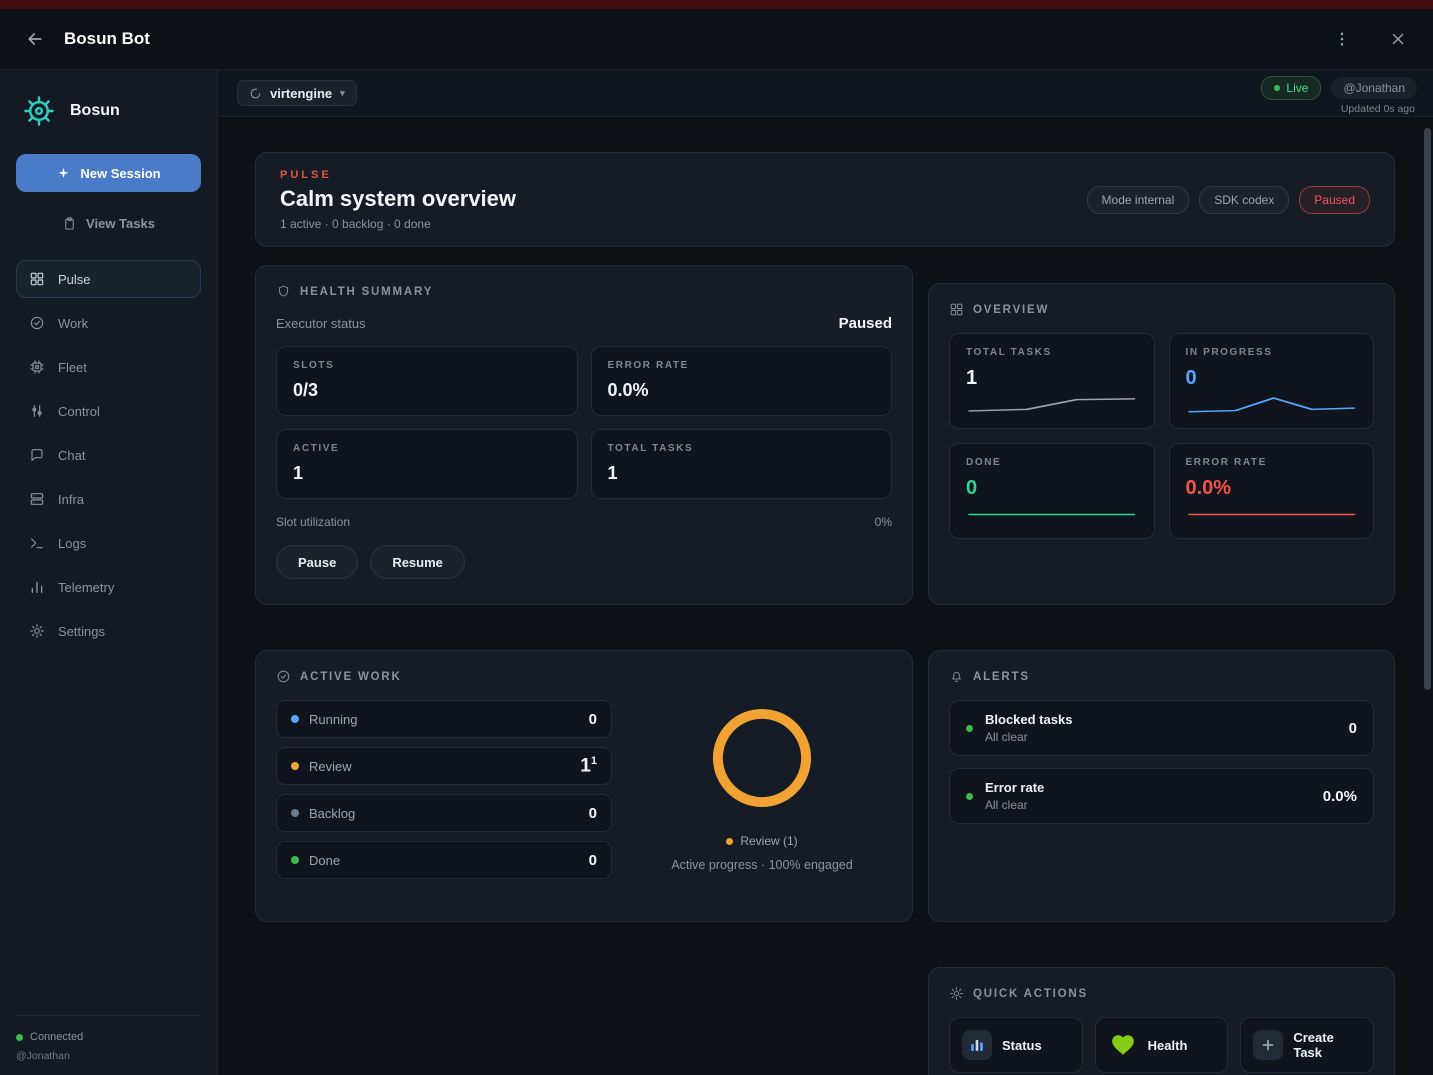 The image size is (1433, 1075). Describe the element at coordinates (1307, 1045) in the screenshot. I see `create-task-action-button: Create Task` at that location.